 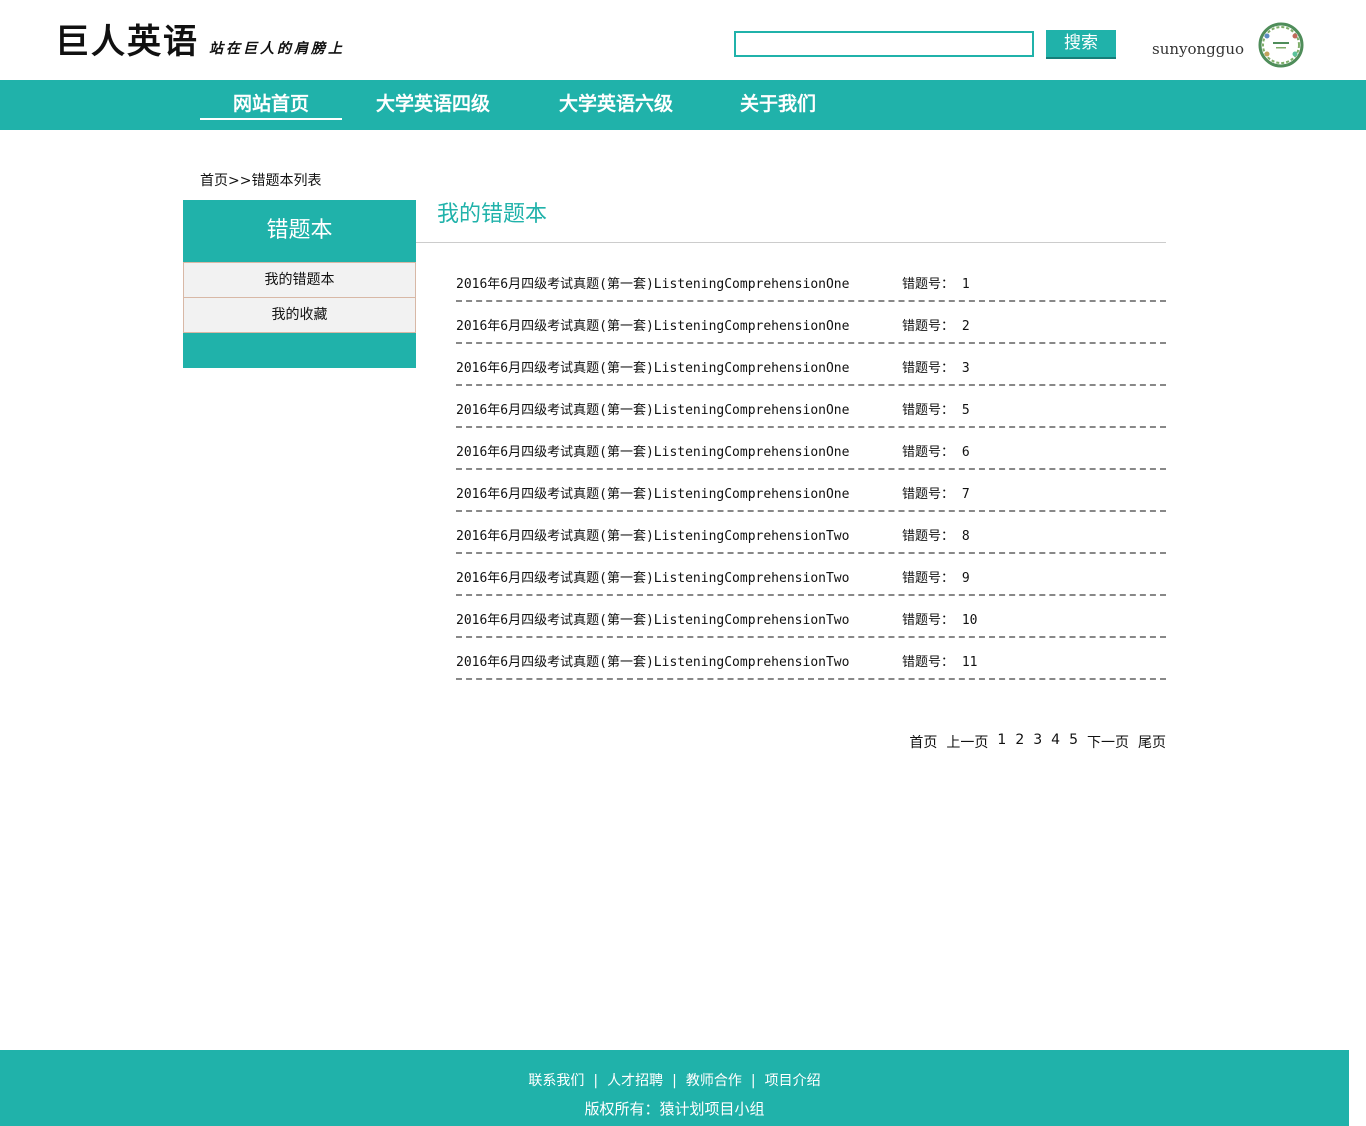 I want to click on pagination-page-3: 3, so click(x=1037, y=742).